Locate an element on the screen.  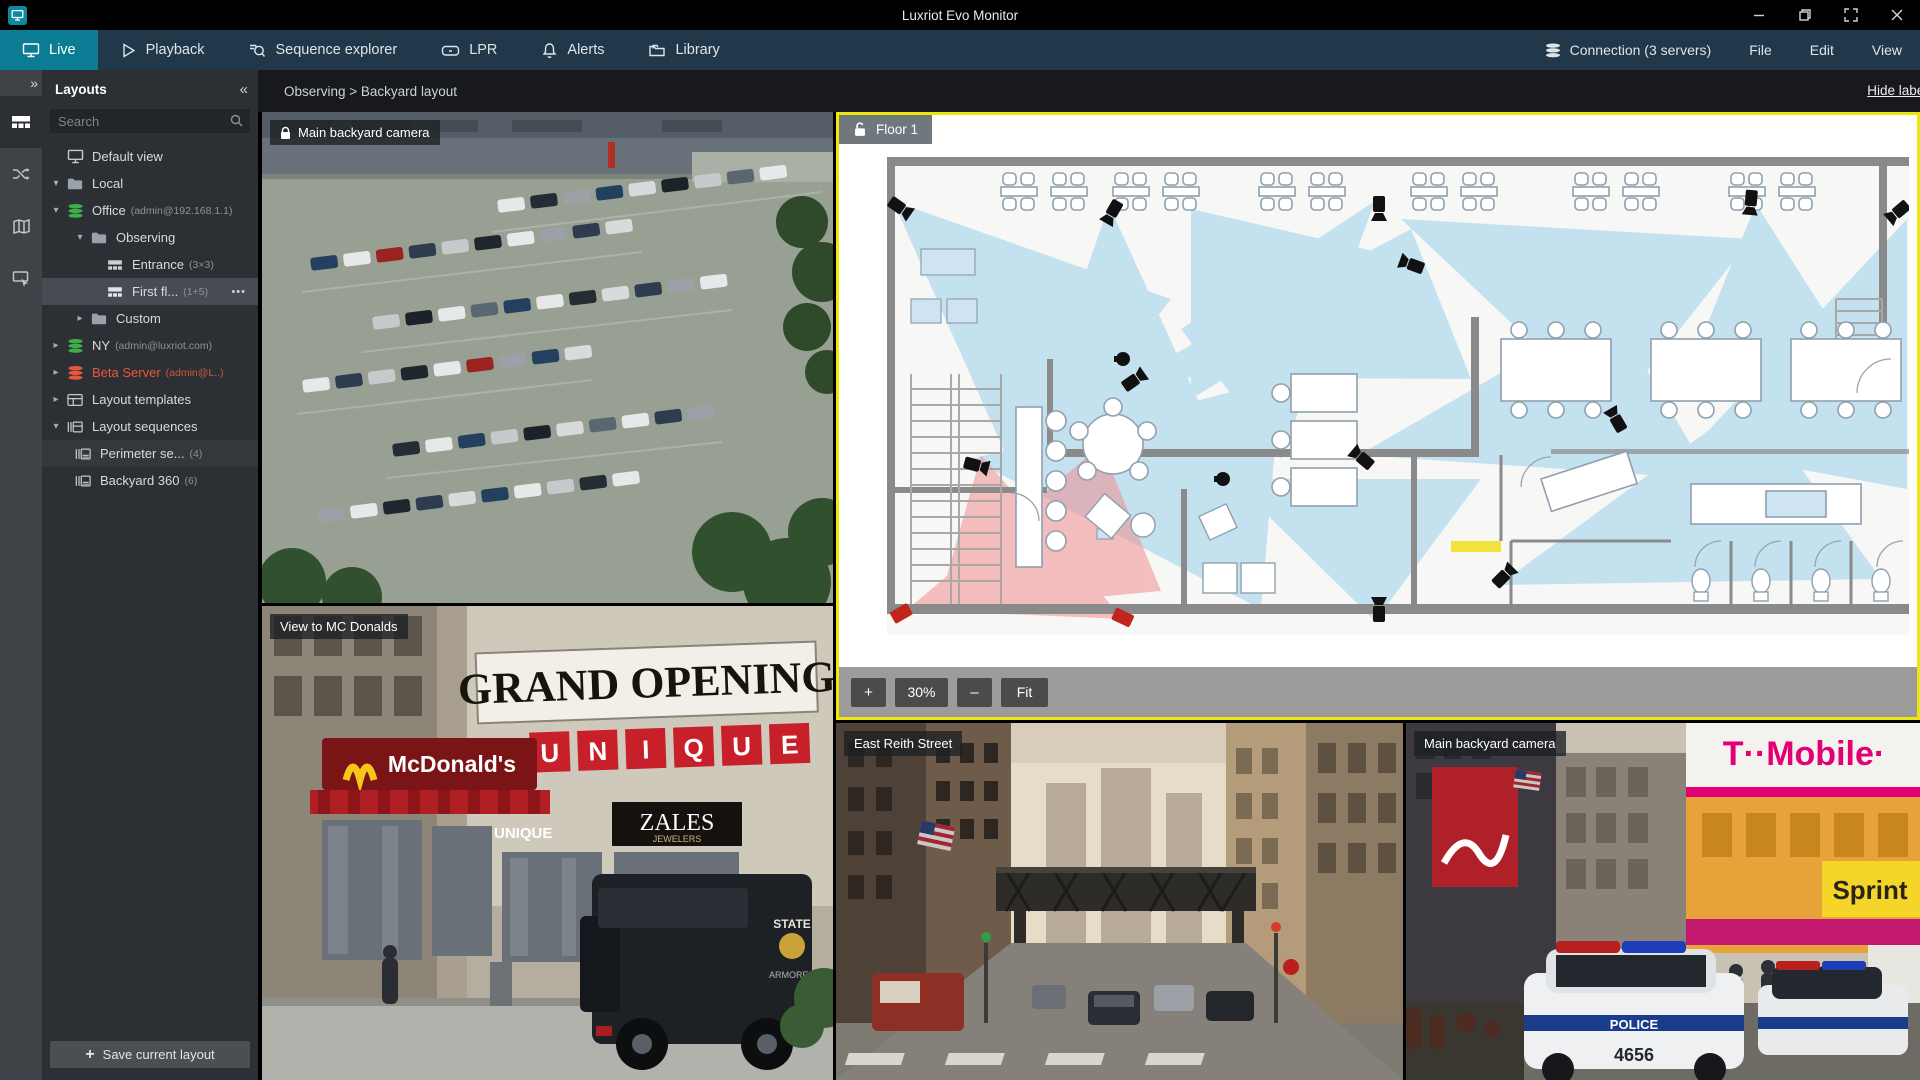
svg-text: U is located at coordinates (550, 753).